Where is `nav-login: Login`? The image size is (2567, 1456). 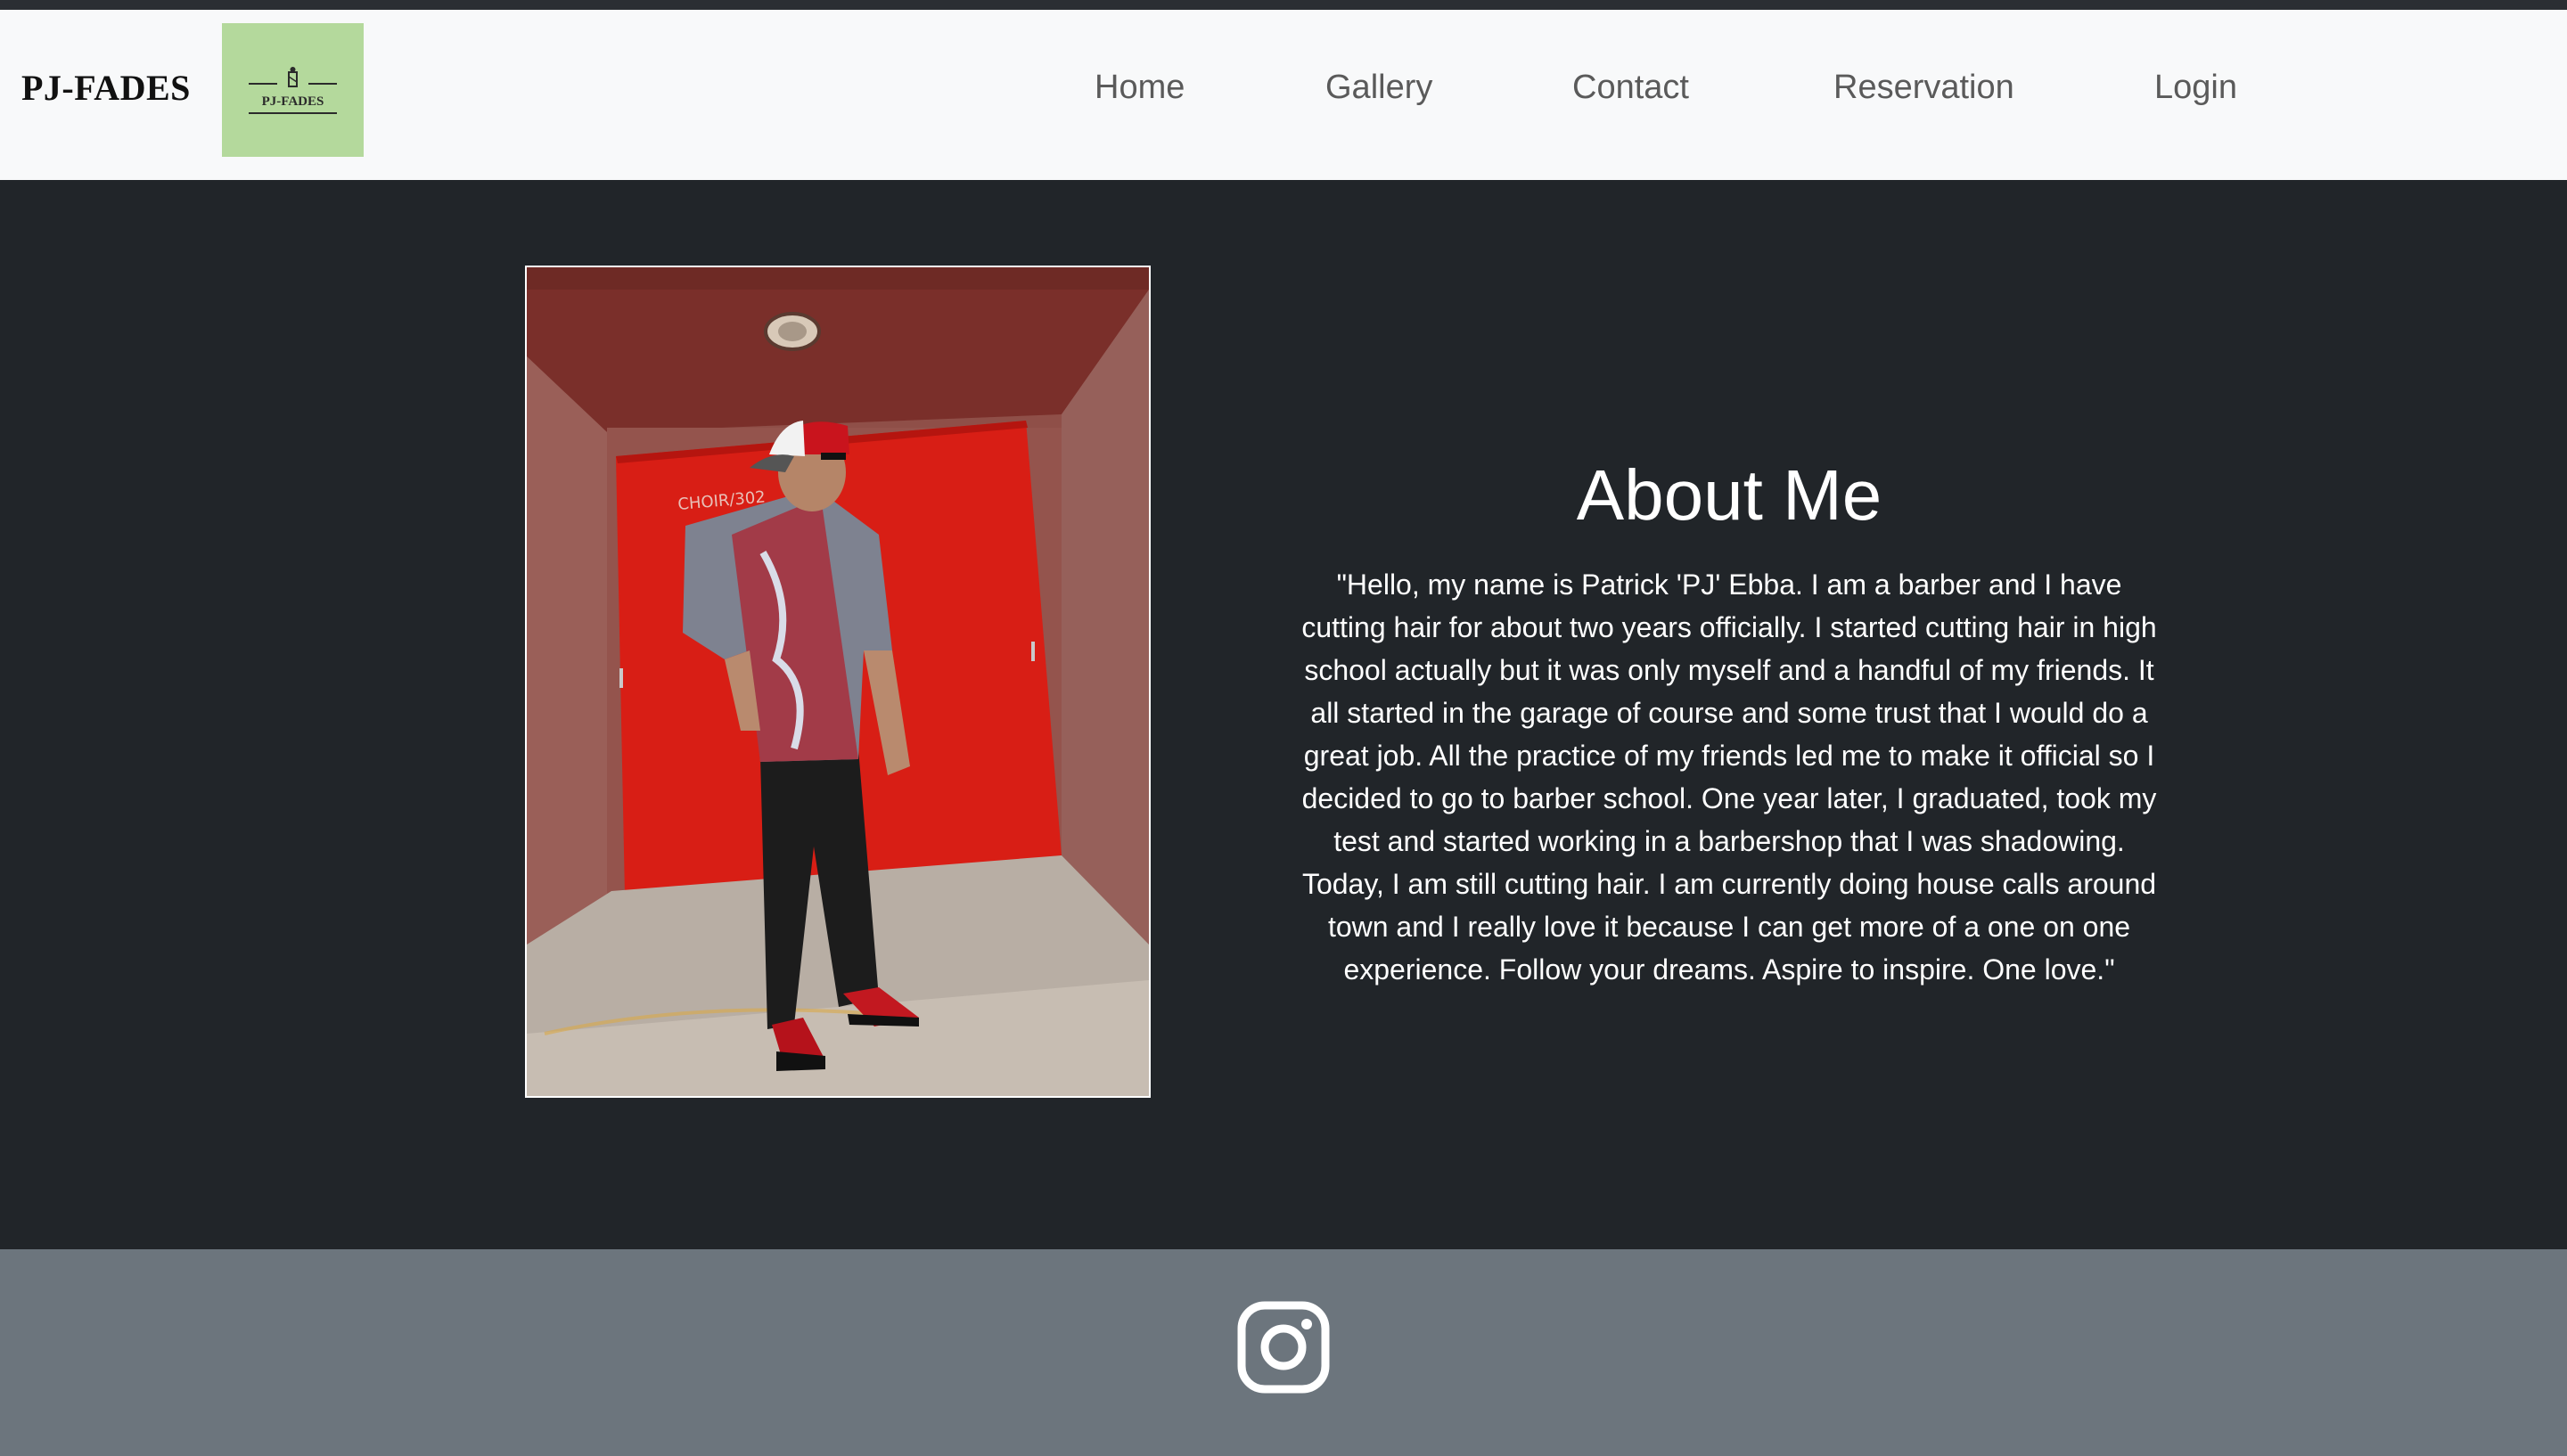
nav-login: Login is located at coordinates (2195, 88).